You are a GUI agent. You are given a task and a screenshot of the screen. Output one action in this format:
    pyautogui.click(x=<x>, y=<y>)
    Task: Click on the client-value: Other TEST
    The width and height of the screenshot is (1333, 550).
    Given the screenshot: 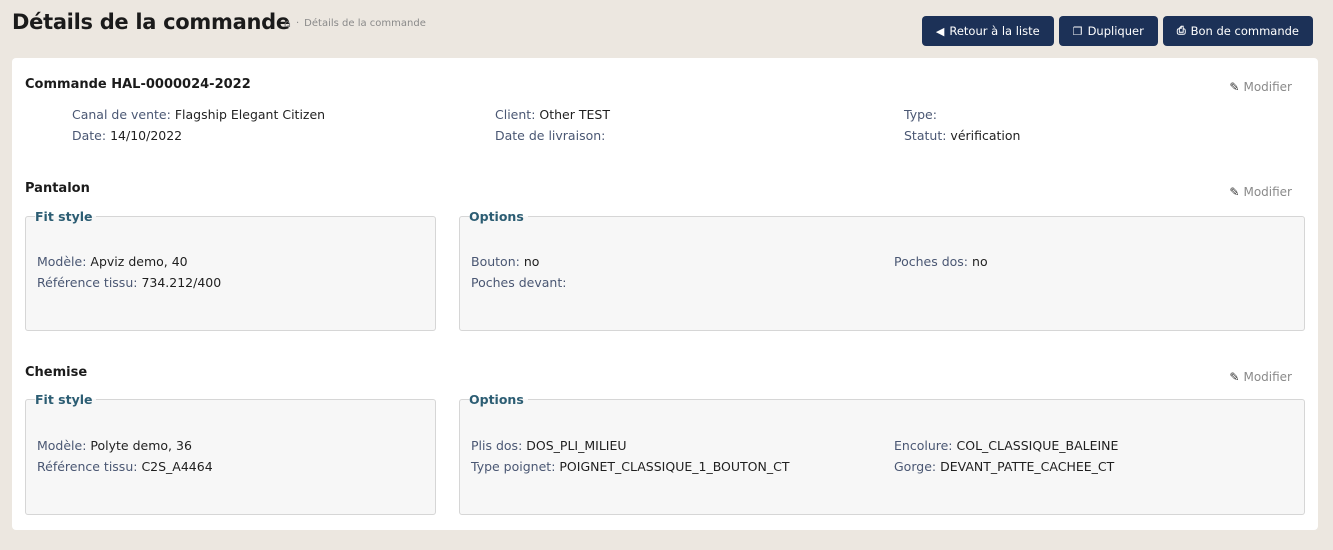 What is the action you would take?
    pyautogui.click(x=574, y=114)
    